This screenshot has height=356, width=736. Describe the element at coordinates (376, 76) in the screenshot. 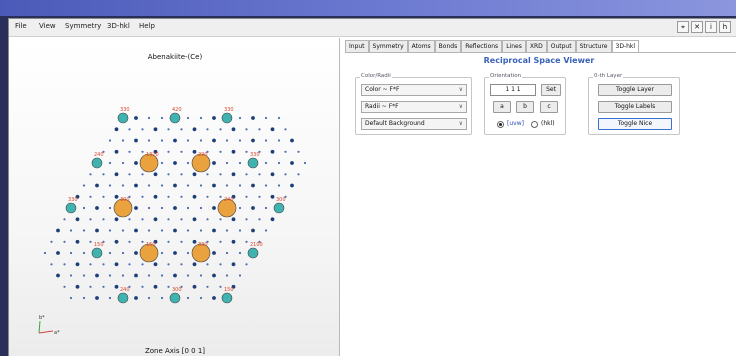

I see `color-radii-legend: Color/Radii` at that location.